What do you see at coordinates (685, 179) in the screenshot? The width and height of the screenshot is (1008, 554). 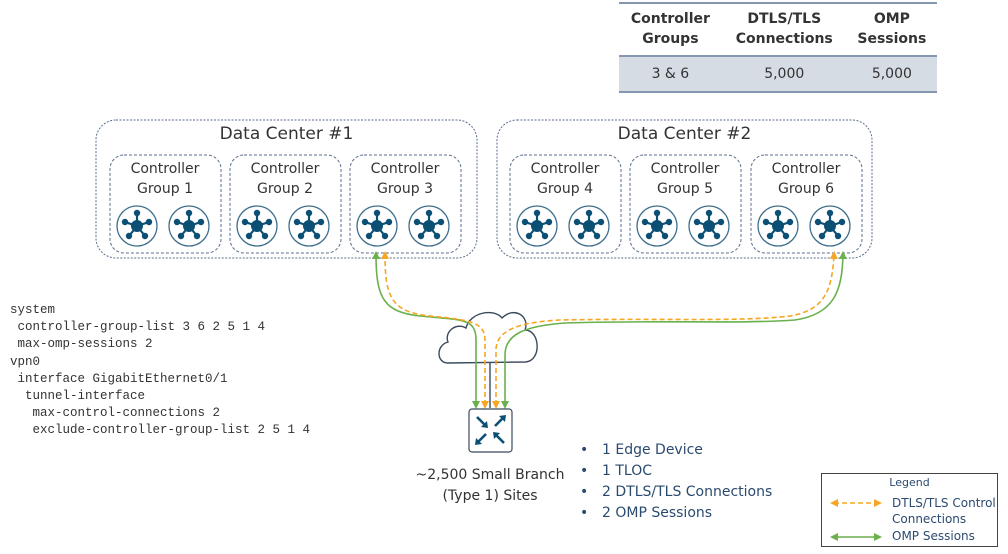 I see `controller-group-5-label: Controller Group 5` at bounding box center [685, 179].